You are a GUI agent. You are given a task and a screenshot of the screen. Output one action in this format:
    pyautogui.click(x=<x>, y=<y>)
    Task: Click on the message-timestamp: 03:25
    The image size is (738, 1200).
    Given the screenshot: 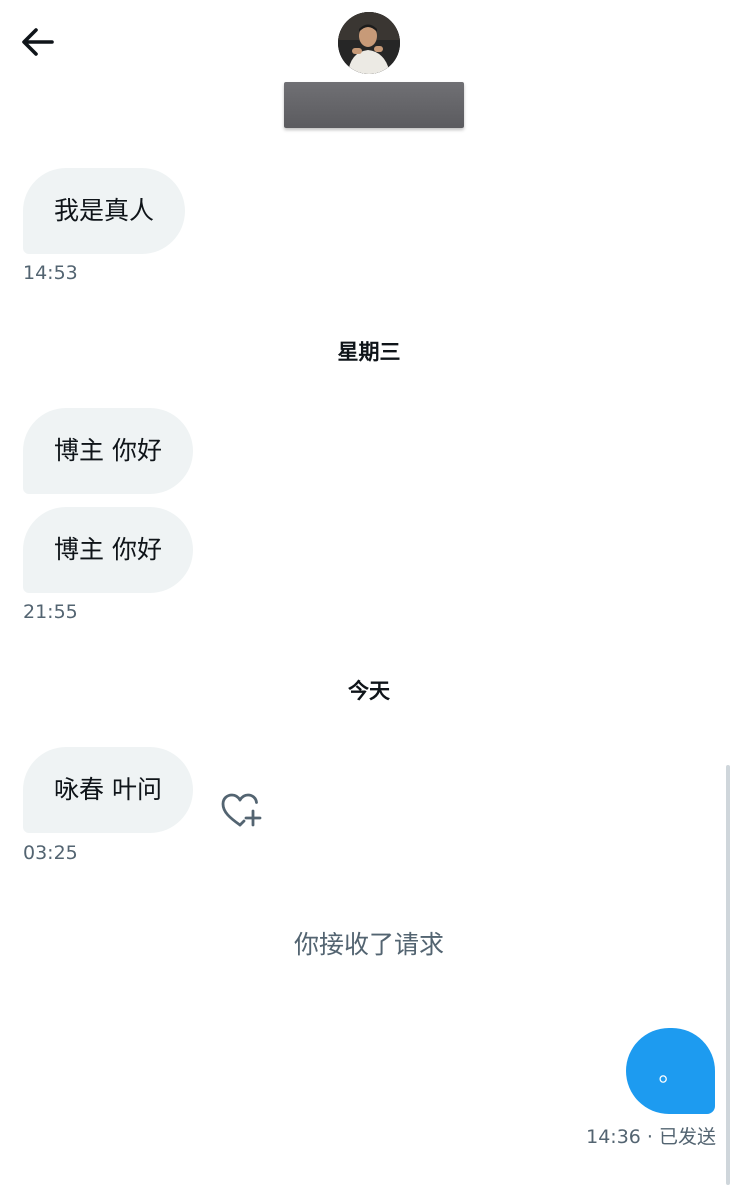 What is the action you would take?
    pyautogui.click(x=50, y=853)
    